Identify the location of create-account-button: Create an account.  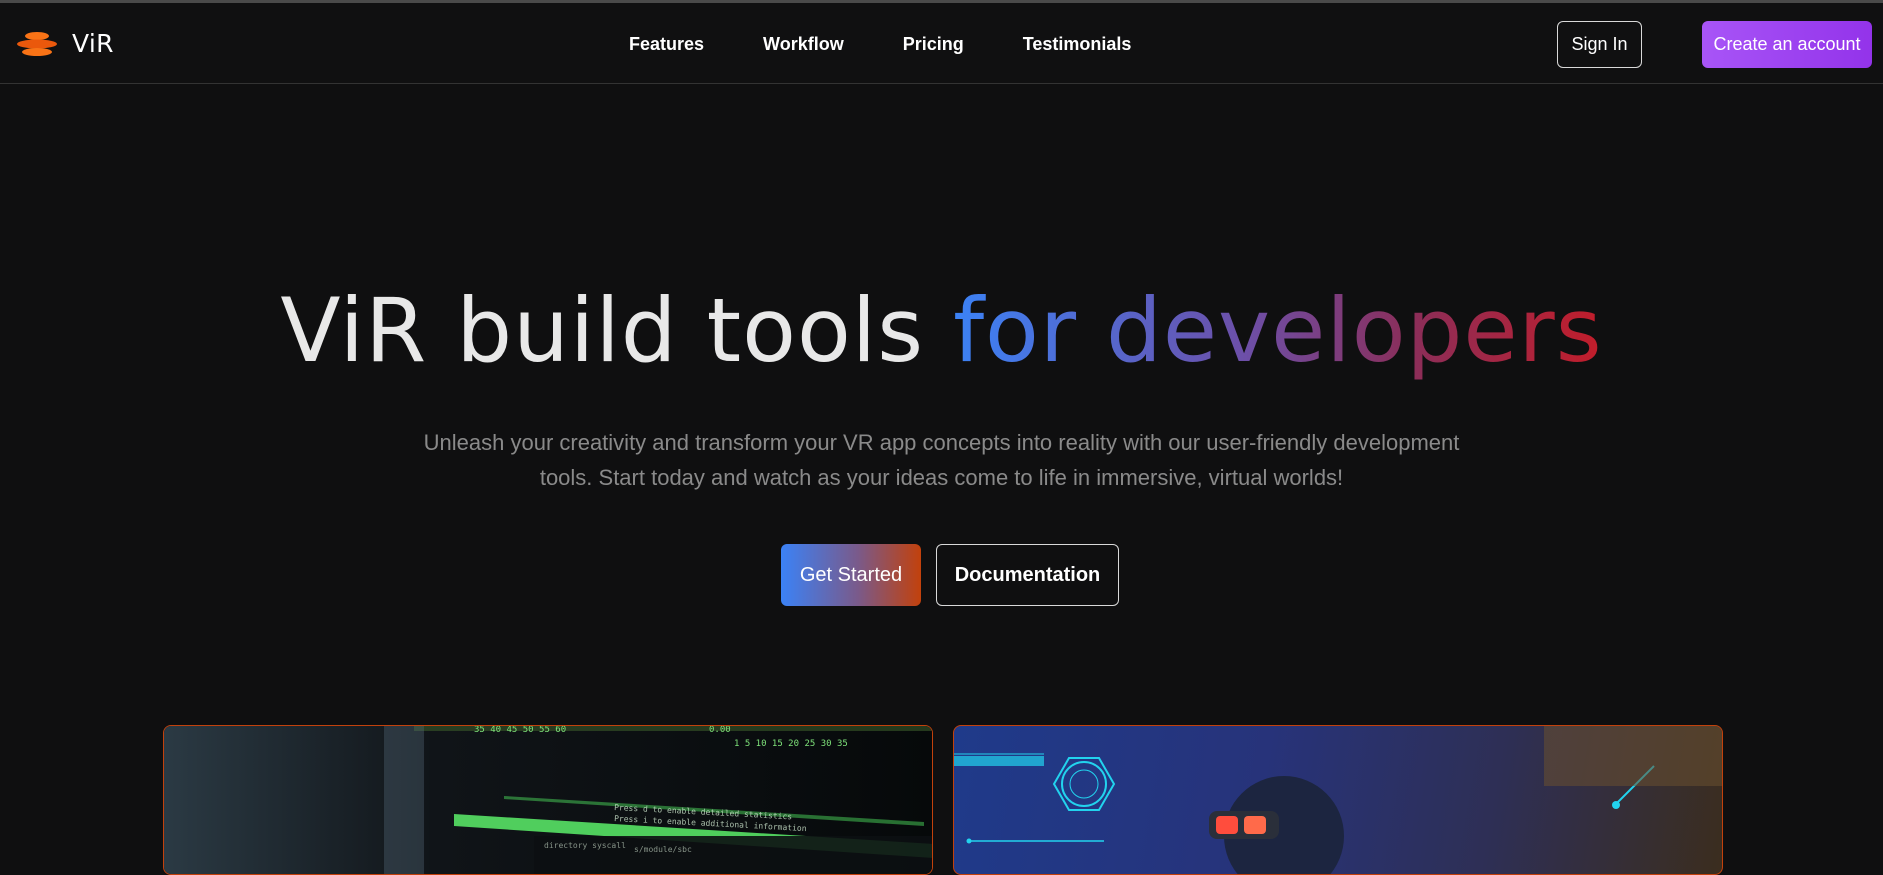
(1787, 44).